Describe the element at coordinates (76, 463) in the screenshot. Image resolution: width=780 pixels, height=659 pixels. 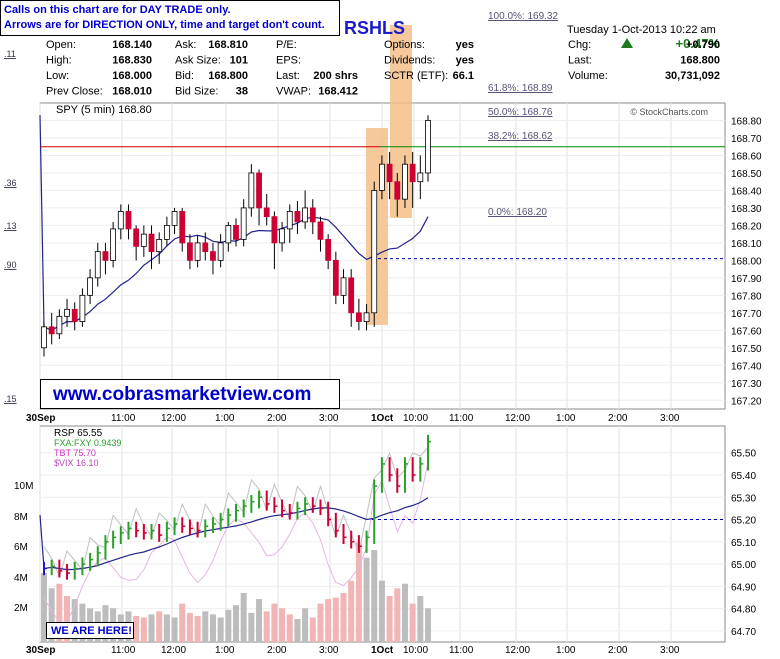
I see `vix-legend: $VIX 16.10` at that location.